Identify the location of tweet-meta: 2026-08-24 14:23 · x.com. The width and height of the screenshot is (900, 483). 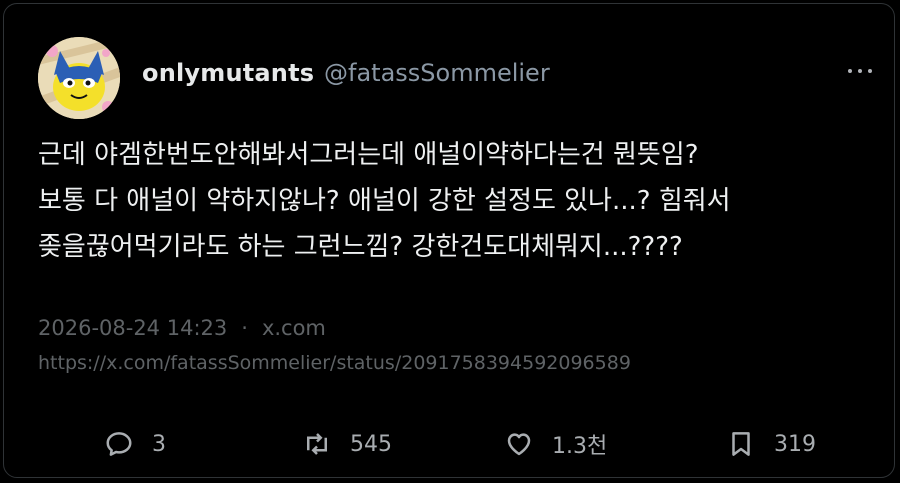
(182, 328).